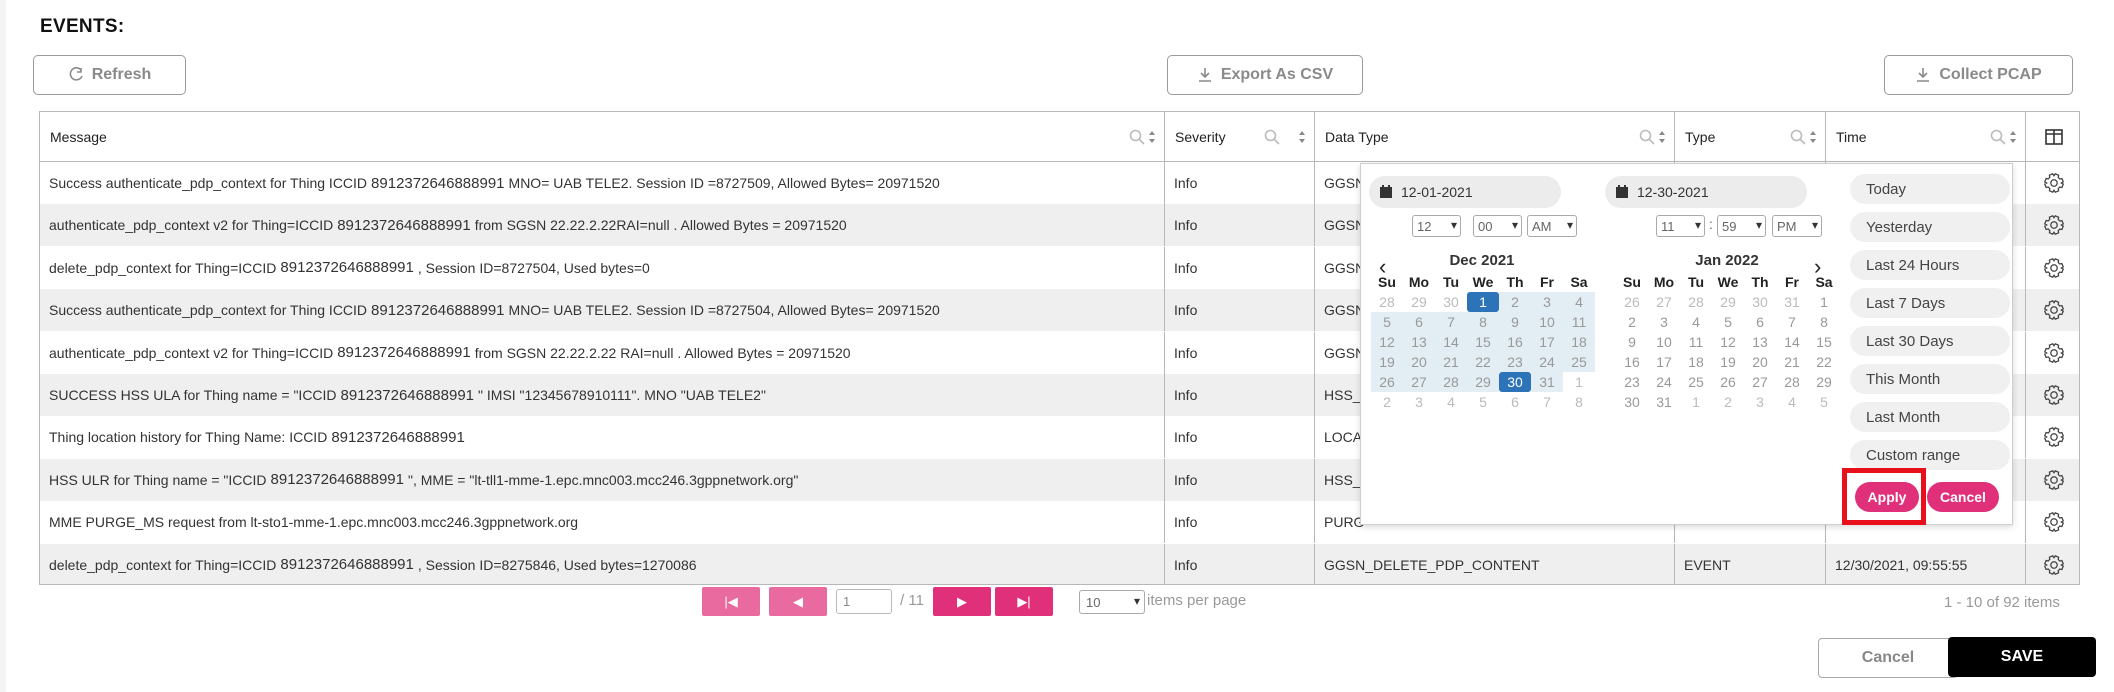 This screenshot has width=2114, height=692. I want to click on previous-page-button: ◀, so click(798, 601).